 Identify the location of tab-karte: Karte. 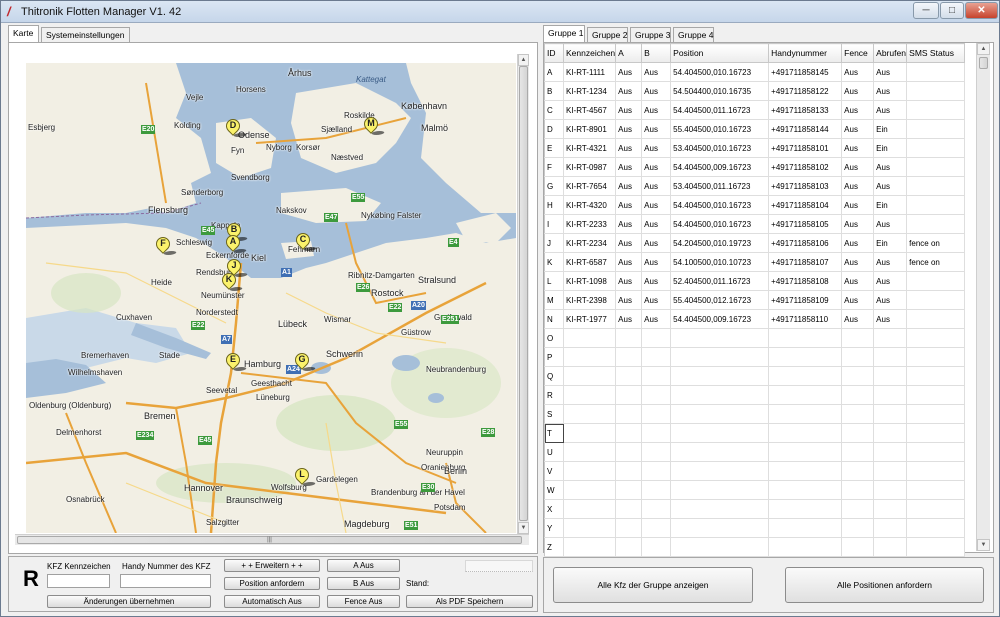
(23, 34).